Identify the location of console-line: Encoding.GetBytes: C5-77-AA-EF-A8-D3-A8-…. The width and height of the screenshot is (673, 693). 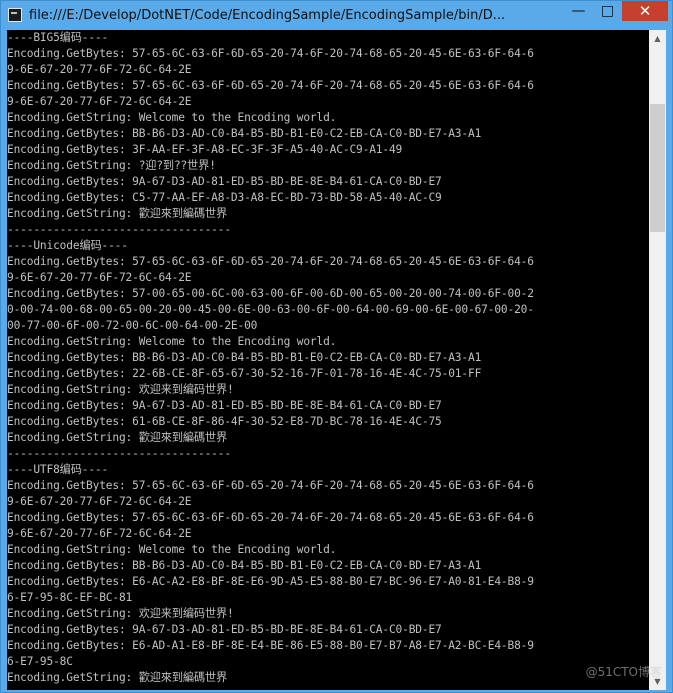
(224, 197).